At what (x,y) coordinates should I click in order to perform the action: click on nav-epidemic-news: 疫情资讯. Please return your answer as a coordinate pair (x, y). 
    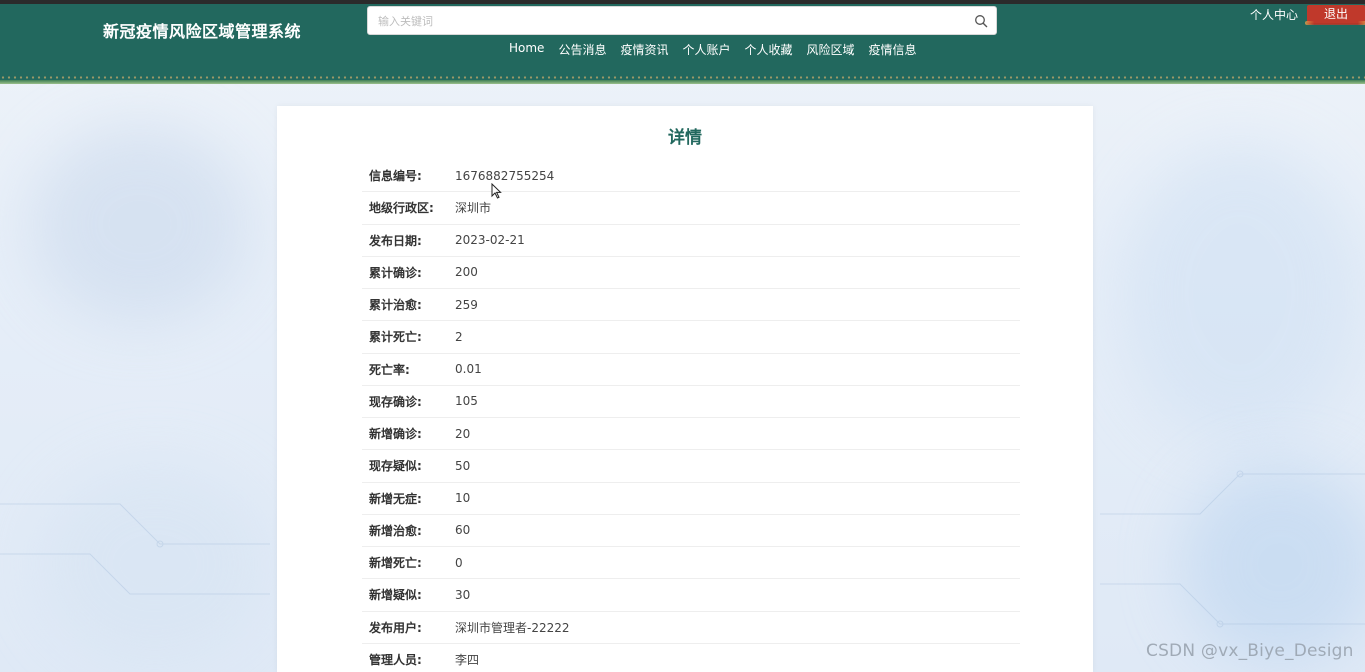
    Looking at the image, I should click on (644, 49).